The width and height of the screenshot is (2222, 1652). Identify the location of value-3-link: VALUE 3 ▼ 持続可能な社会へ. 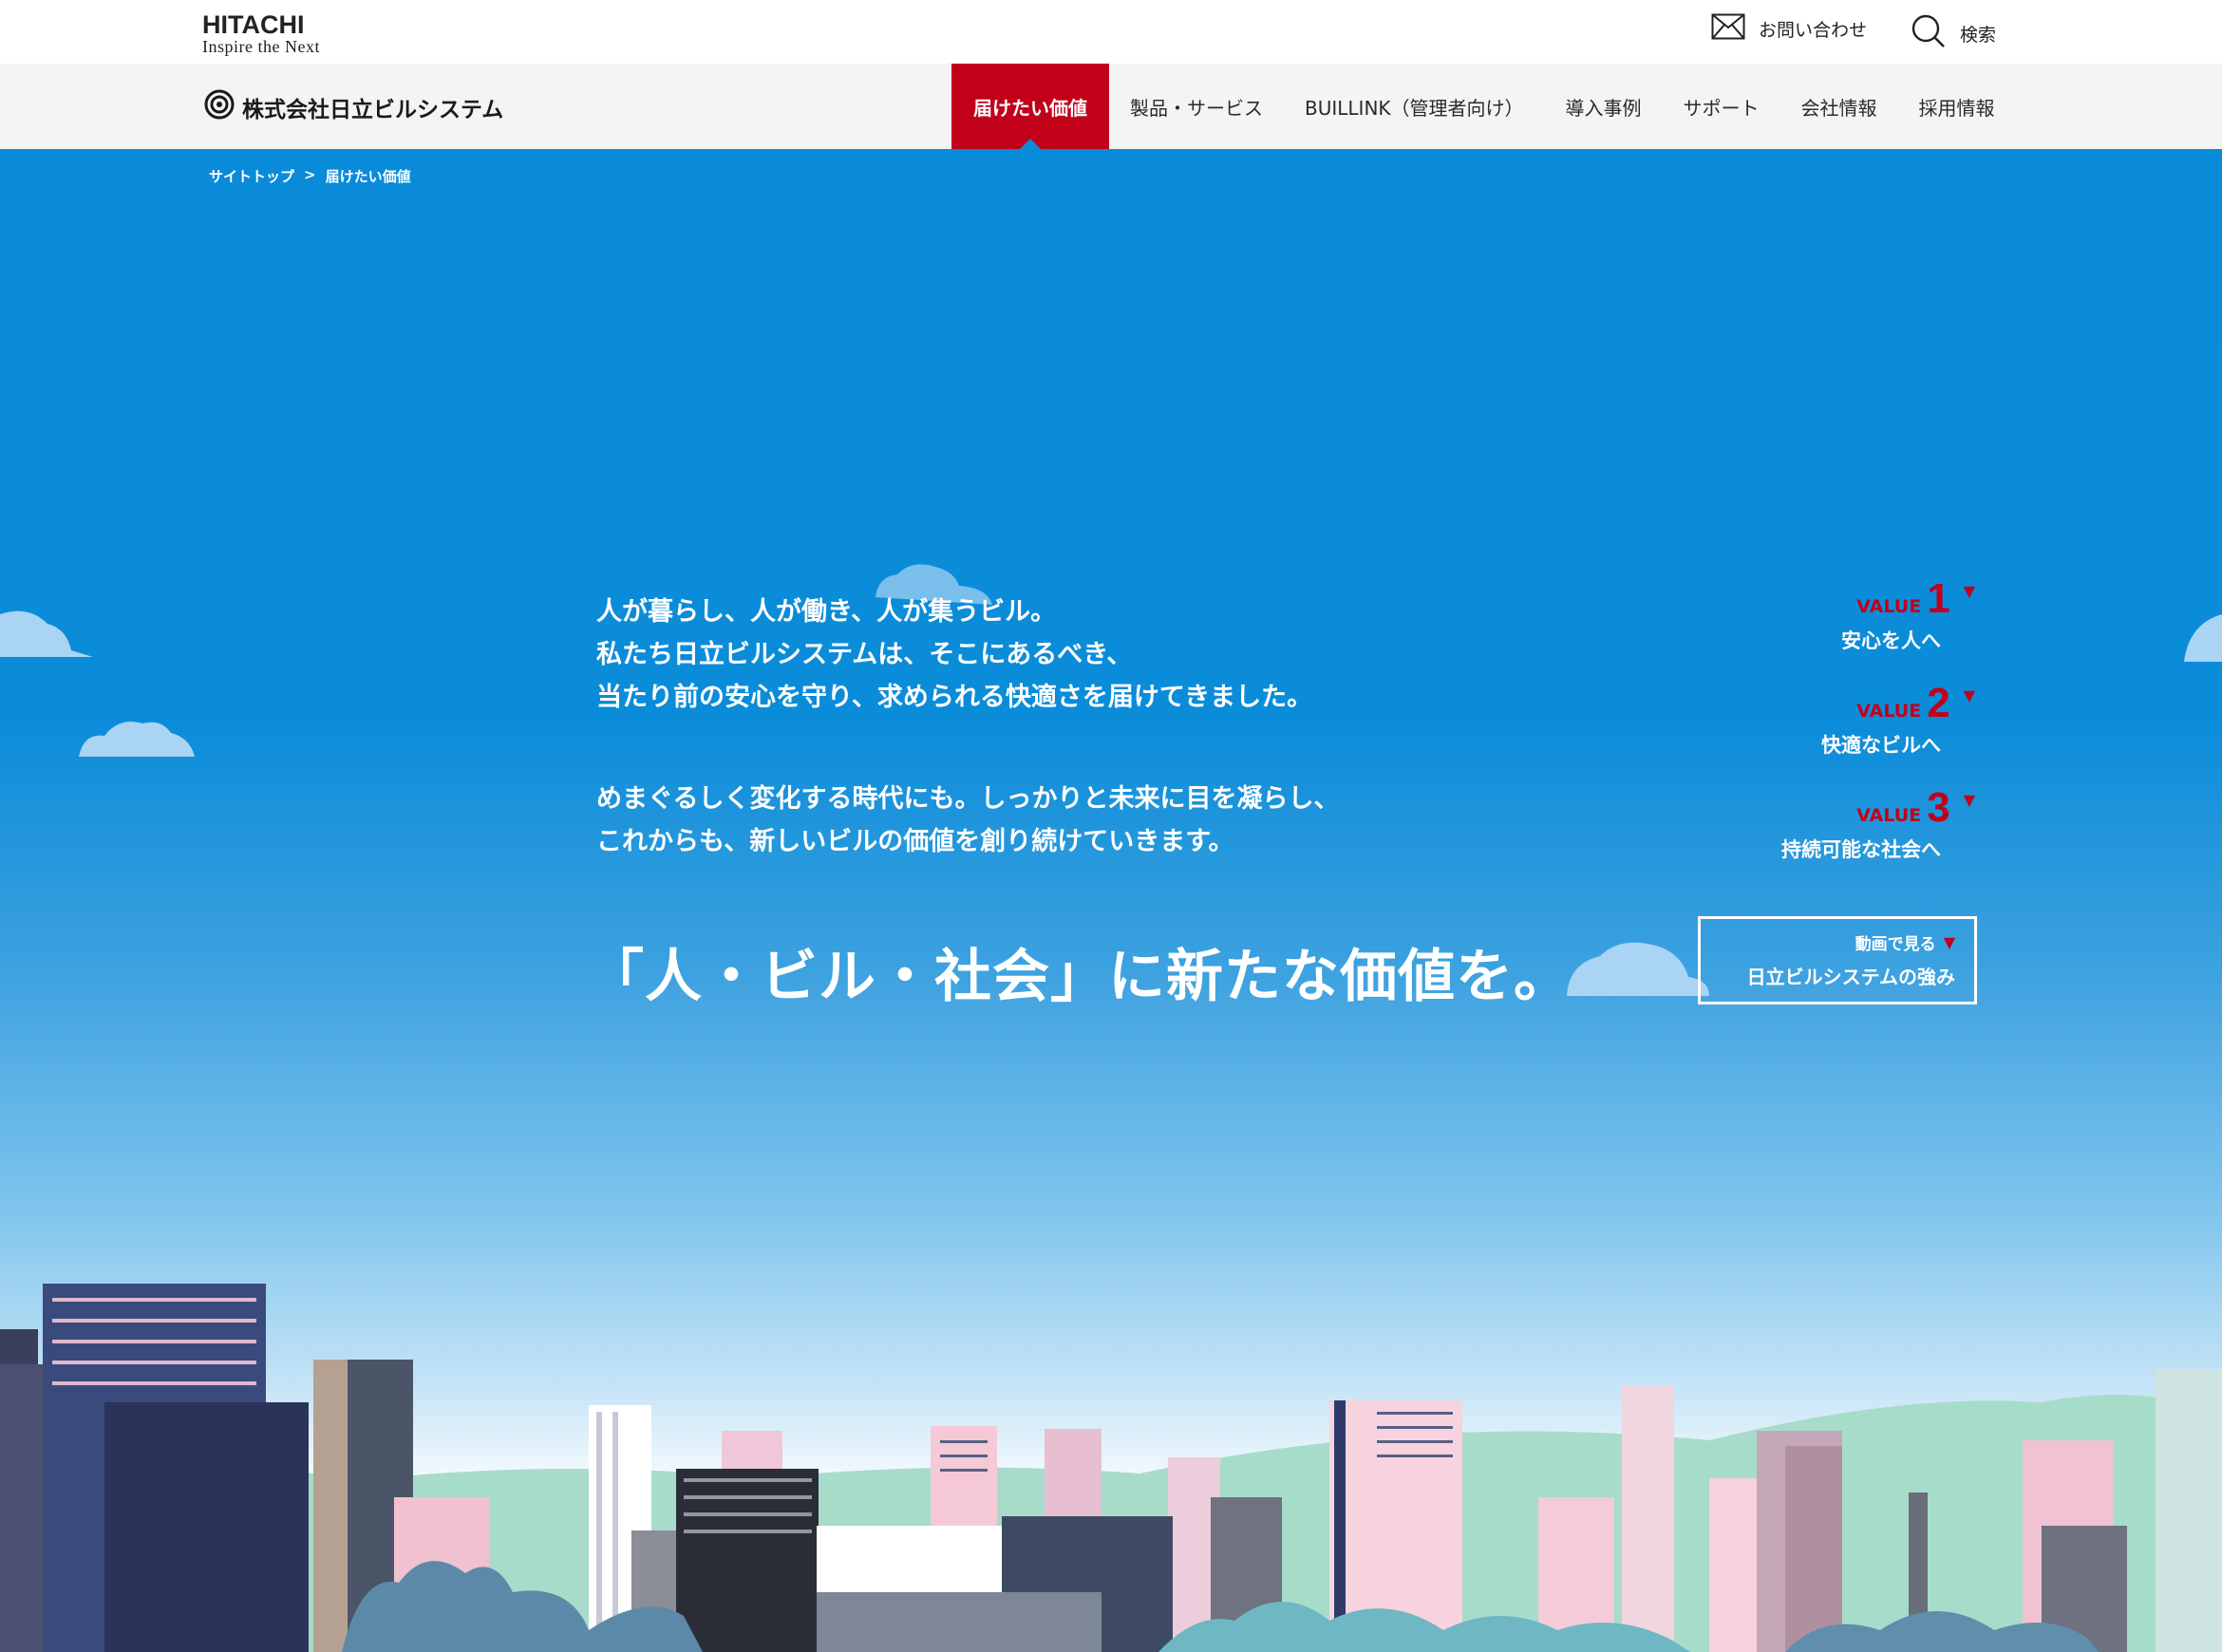
(1851, 825).